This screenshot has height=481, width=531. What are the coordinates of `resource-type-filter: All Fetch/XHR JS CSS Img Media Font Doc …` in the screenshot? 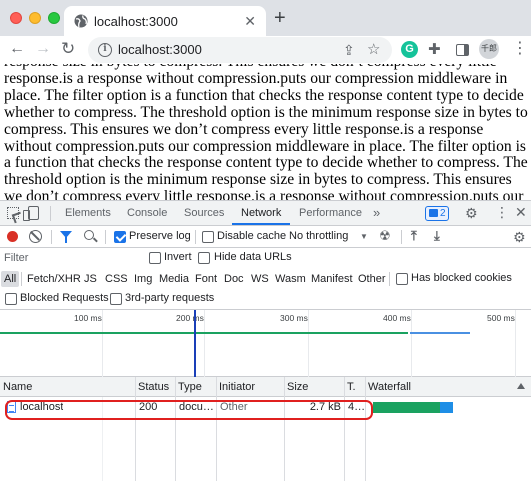 It's located at (265, 279).